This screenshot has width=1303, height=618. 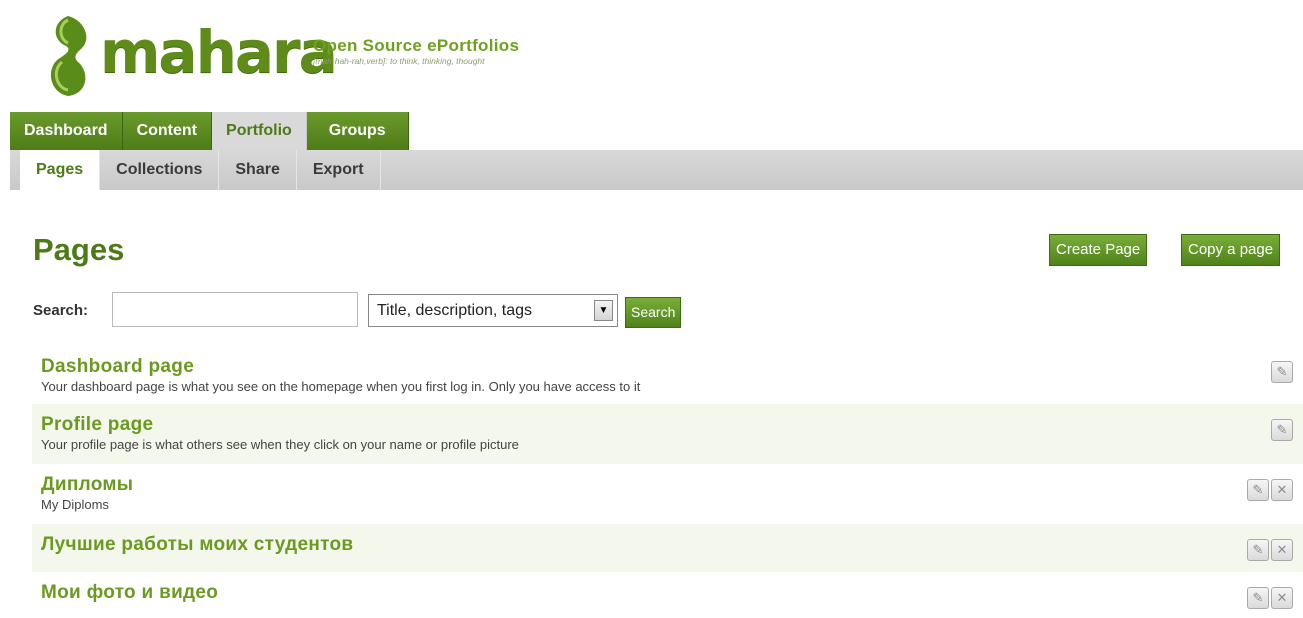 I want to click on search-label: Search:, so click(x=61, y=310).